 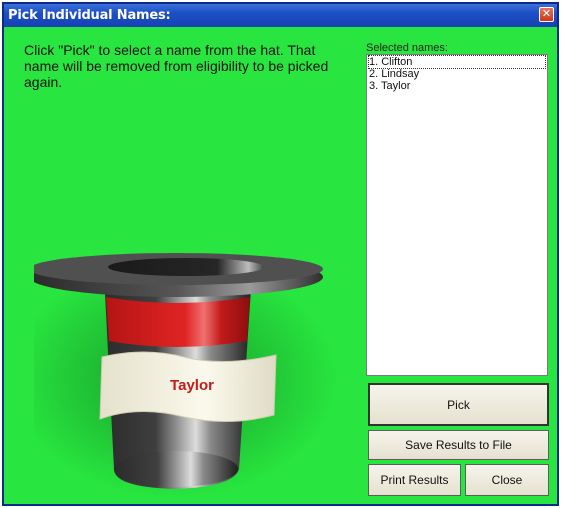 I want to click on hat-name-label: Taylor, so click(x=192, y=385).